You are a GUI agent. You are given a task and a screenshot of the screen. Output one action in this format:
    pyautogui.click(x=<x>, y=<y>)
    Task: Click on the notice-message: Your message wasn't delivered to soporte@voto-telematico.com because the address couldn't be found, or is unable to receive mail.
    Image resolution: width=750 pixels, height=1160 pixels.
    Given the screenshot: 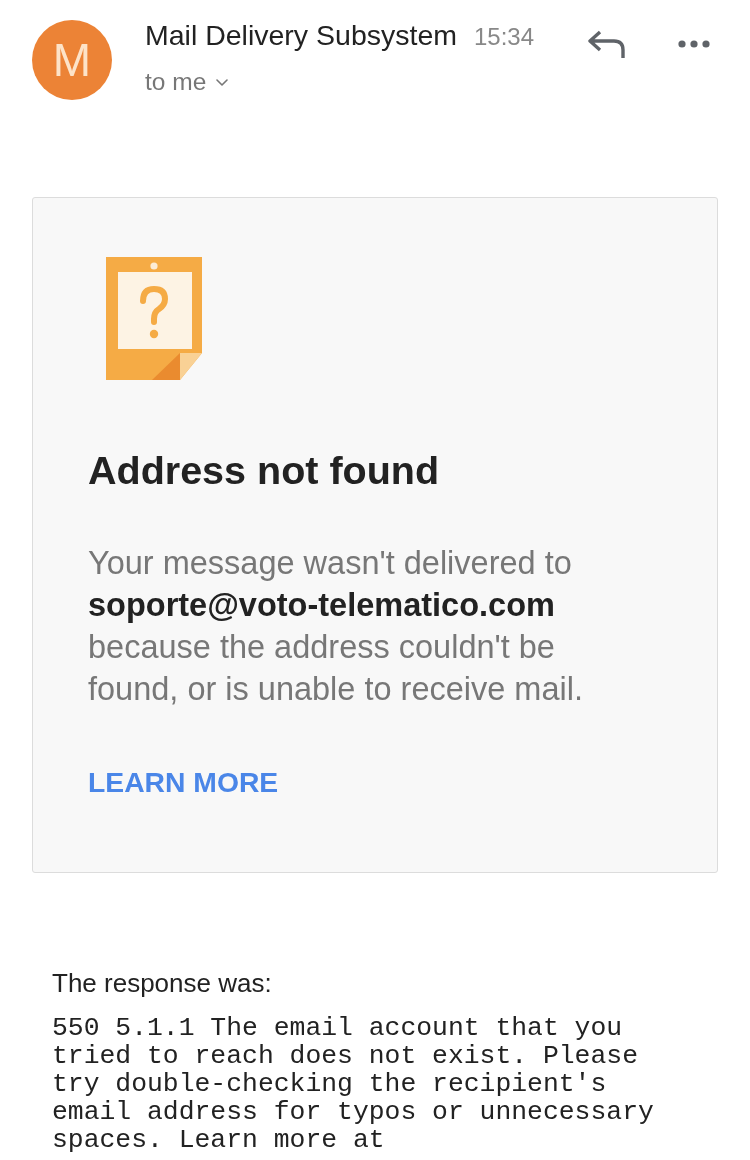 What is the action you would take?
    pyautogui.click(x=336, y=626)
    